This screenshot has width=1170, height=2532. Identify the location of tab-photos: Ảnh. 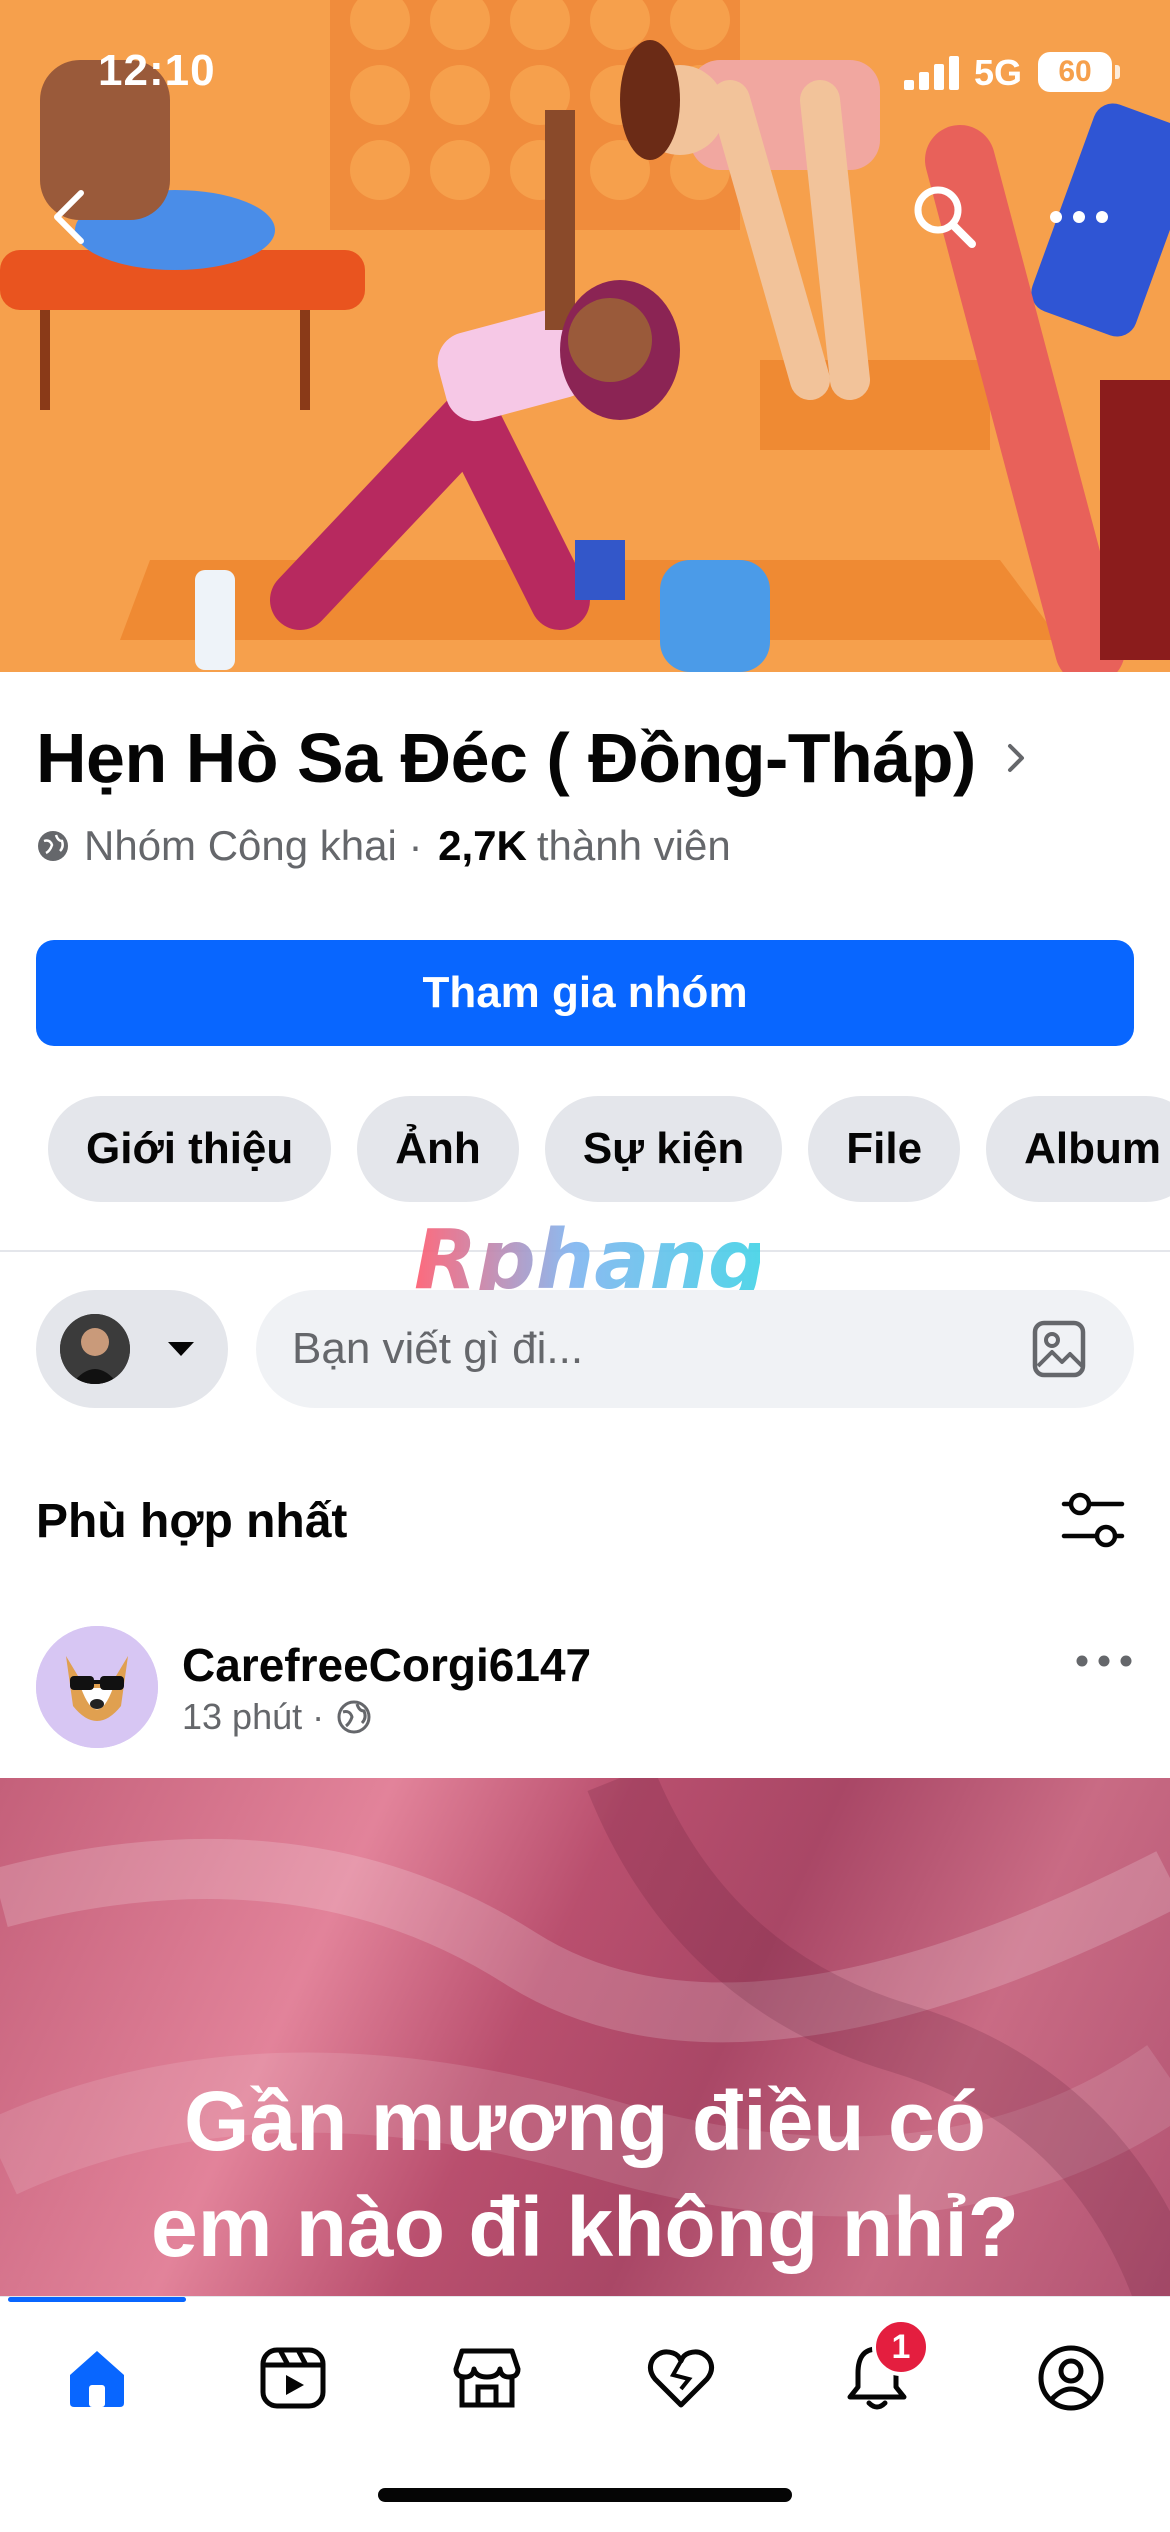
(438, 1149).